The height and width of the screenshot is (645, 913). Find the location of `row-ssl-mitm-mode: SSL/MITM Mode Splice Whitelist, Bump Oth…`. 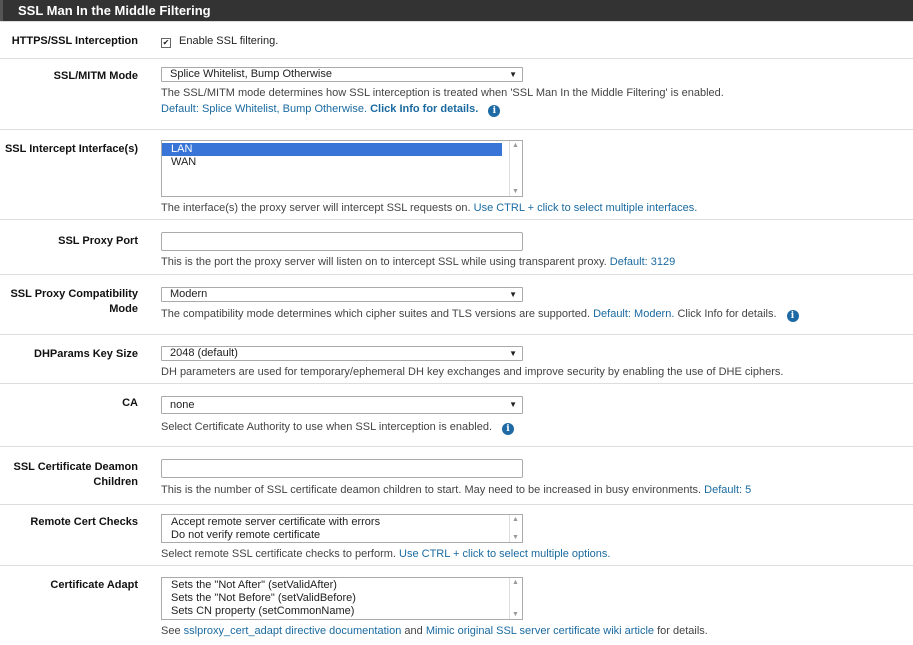

row-ssl-mitm-mode: SSL/MITM Mode Splice Whitelist, Bump Oth… is located at coordinates (456, 93).